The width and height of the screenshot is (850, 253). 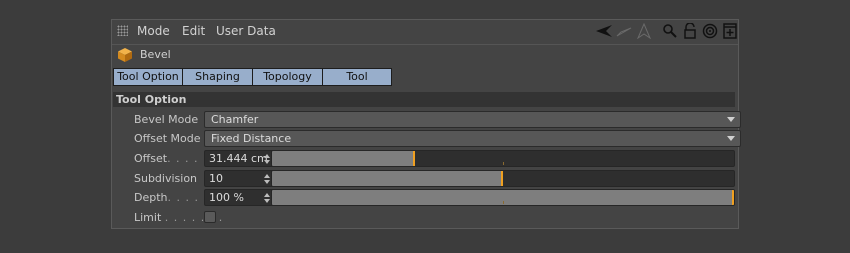 What do you see at coordinates (733, 197) in the screenshot?
I see `depth-slider-knob` at bounding box center [733, 197].